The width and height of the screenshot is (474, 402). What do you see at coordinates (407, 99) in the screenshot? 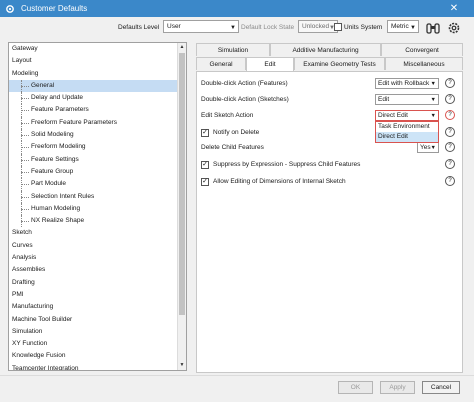
I see `dbl-sketches-select: Edit ▼` at bounding box center [407, 99].